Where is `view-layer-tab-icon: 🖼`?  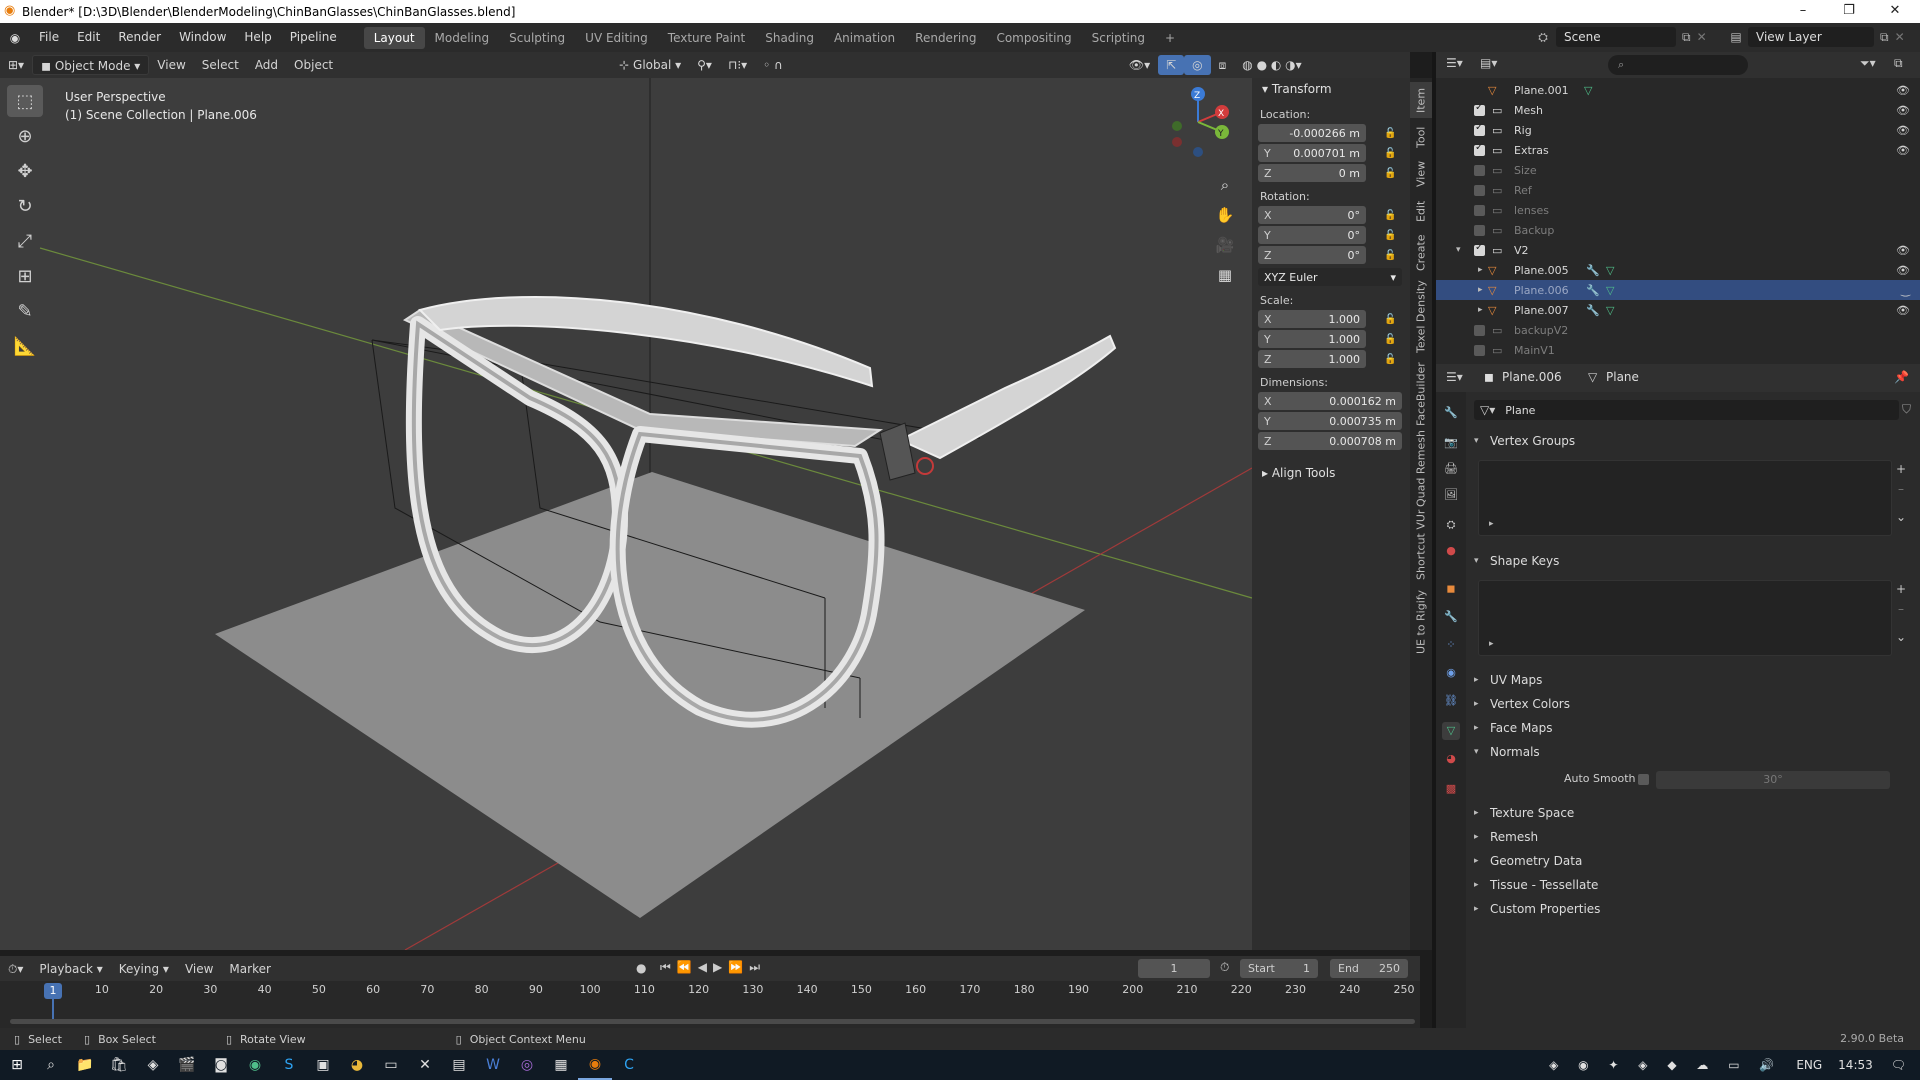
view-layer-tab-icon: 🖼 is located at coordinates (1451, 495).